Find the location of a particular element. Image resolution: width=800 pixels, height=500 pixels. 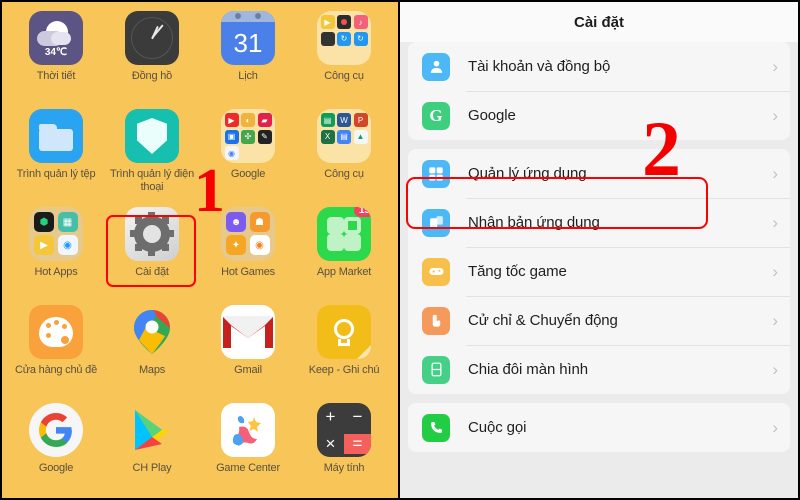

app-game-center: Game Center is located at coordinates (248, 447).